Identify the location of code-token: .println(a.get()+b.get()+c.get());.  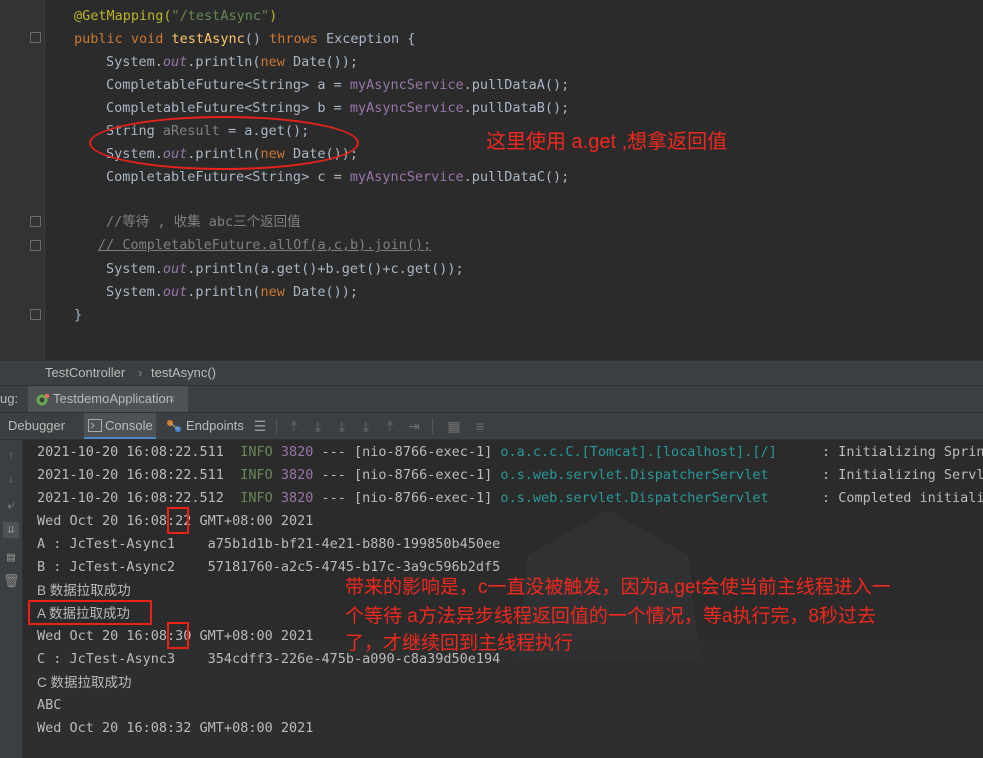
(325, 269).